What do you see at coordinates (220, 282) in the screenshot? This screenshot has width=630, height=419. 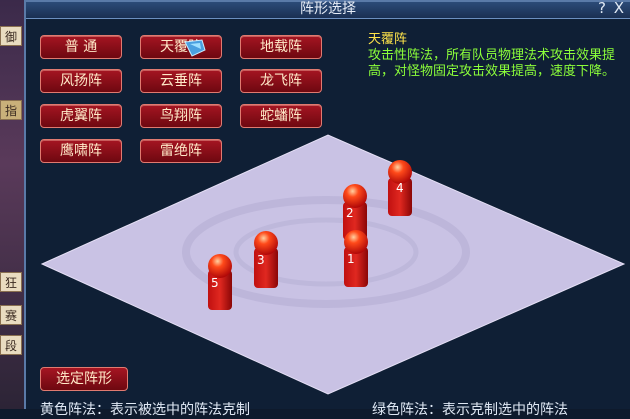 I see `position-marker-5: 5` at bounding box center [220, 282].